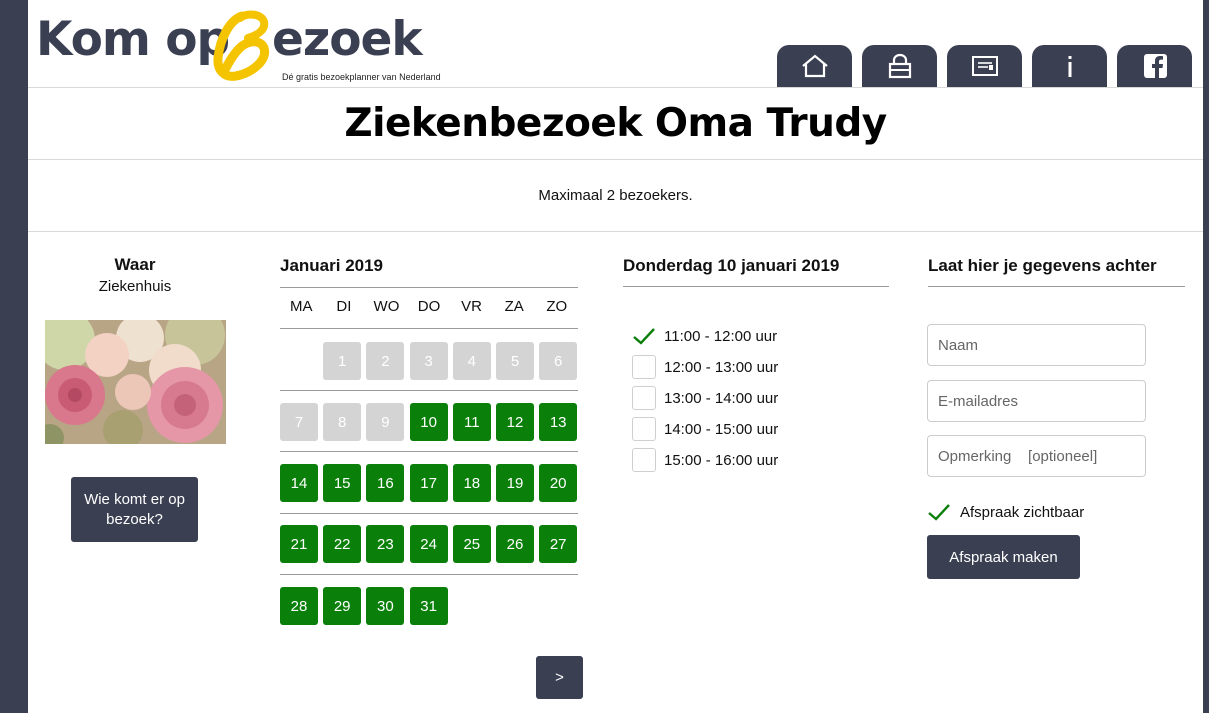 The image size is (1209, 713). I want to click on calendar-day: 1, so click(342, 361).